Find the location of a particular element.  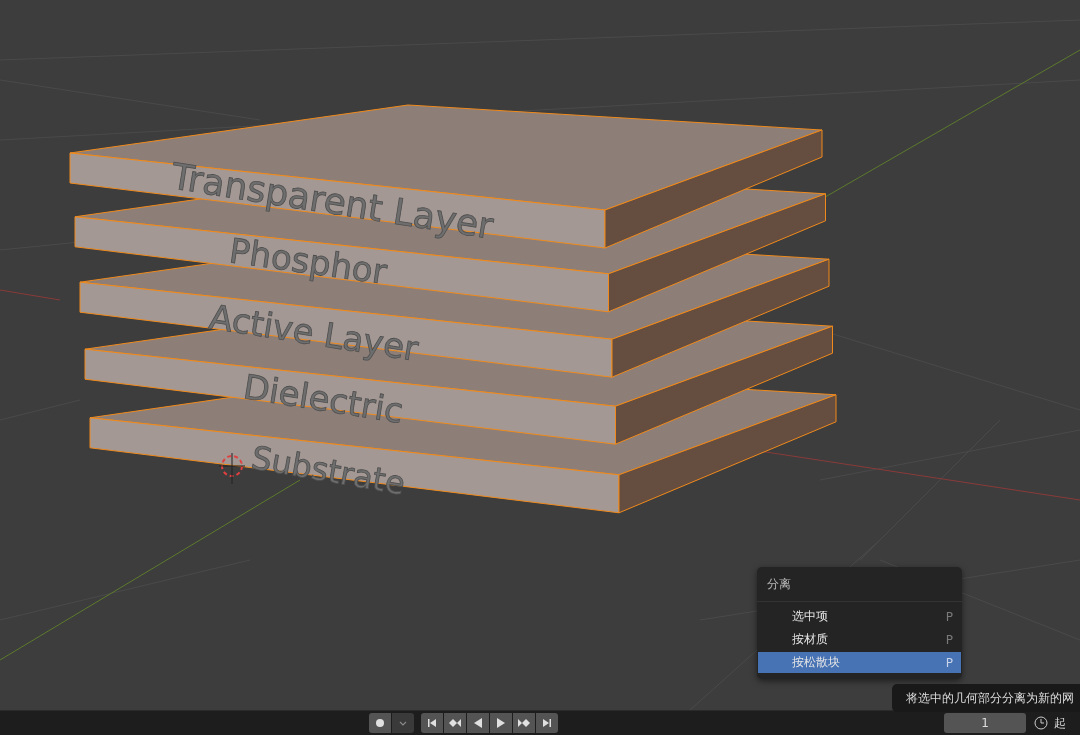

skip-end-icon is located at coordinates (547, 723).